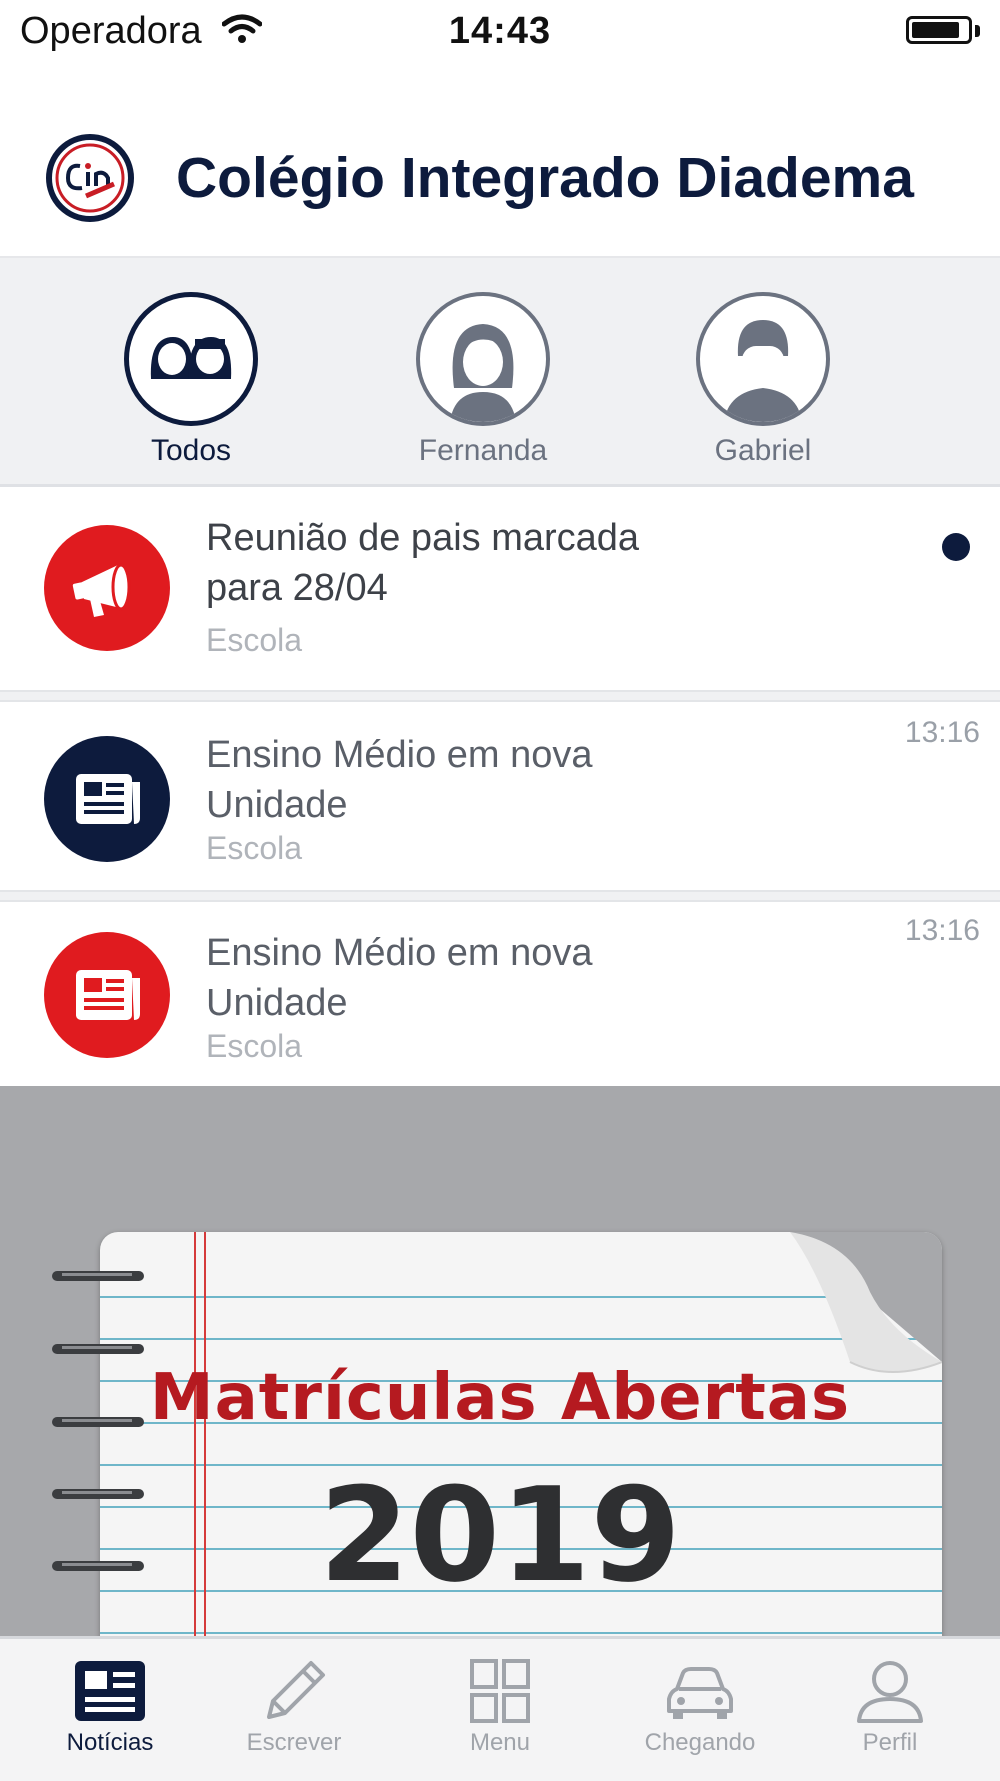 The width and height of the screenshot is (1000, 1781). Describe the element at coordinates (483, 359) in the screenshot. I see `girl-avatar-icon` at that location.